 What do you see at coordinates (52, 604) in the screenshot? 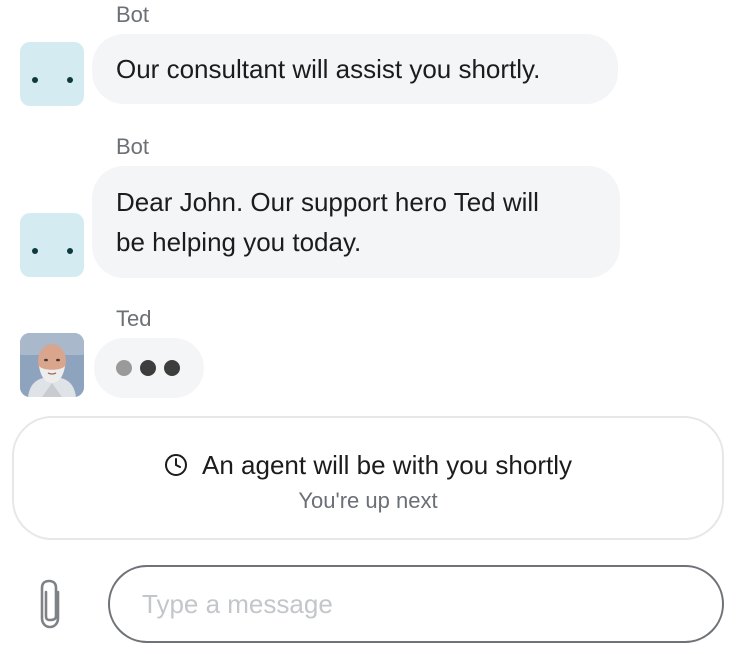
I see `paperclip-icon` at bounding box center [52, 604].